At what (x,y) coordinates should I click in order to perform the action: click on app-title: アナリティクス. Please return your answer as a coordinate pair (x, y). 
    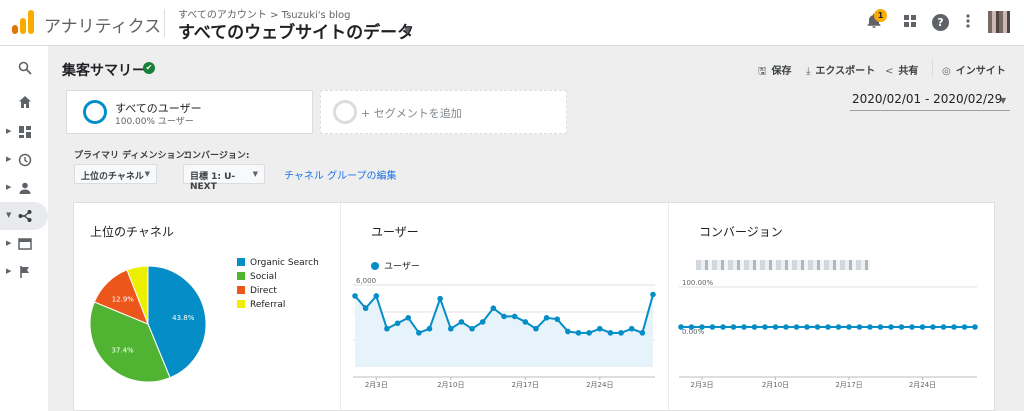
    Looking at the image, I should click on (103, 27).